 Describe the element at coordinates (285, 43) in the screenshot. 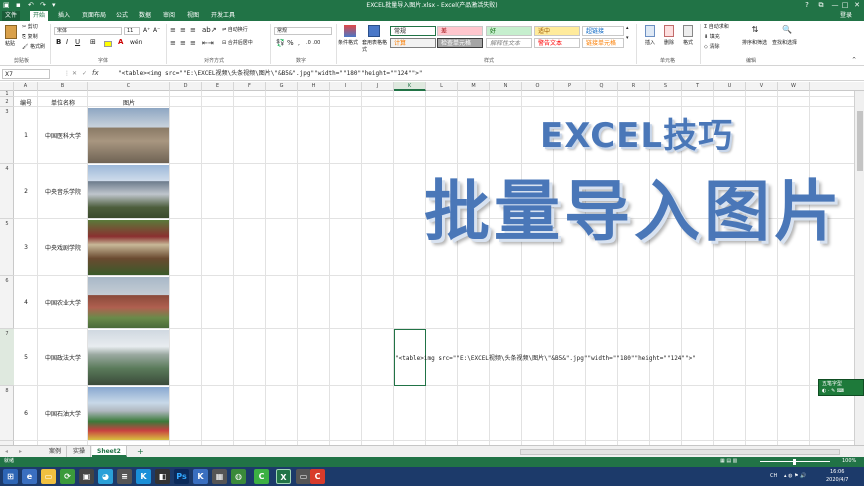

I see `currency-icon: 💱 %` at that location.